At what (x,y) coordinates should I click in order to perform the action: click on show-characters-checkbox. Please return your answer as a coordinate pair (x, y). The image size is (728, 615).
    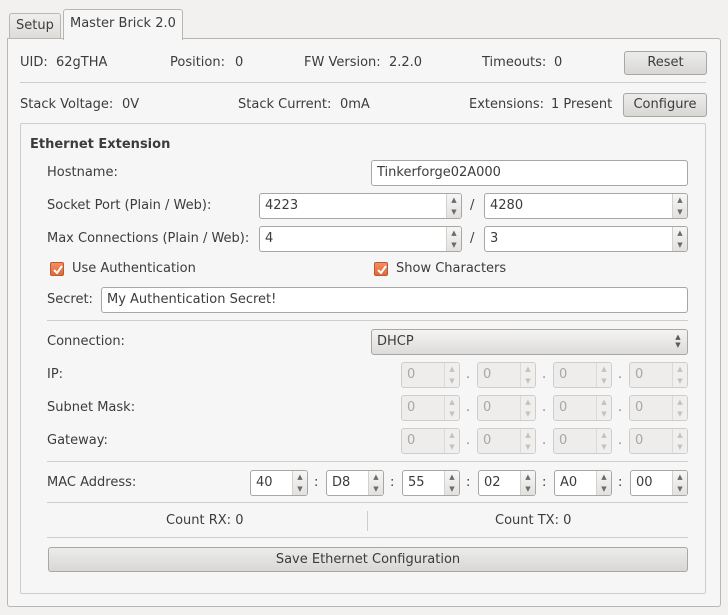
    Looking at the image, I should click on (381, 269).